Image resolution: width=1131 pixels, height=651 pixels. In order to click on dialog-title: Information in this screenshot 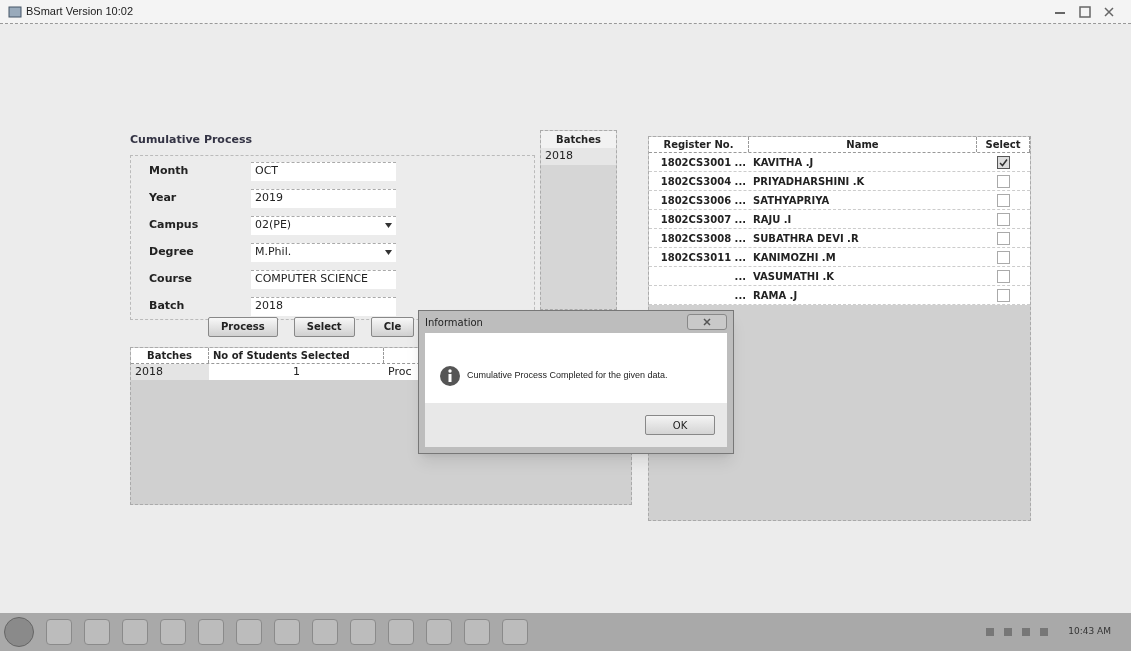, I will do `click(454, 322)`.